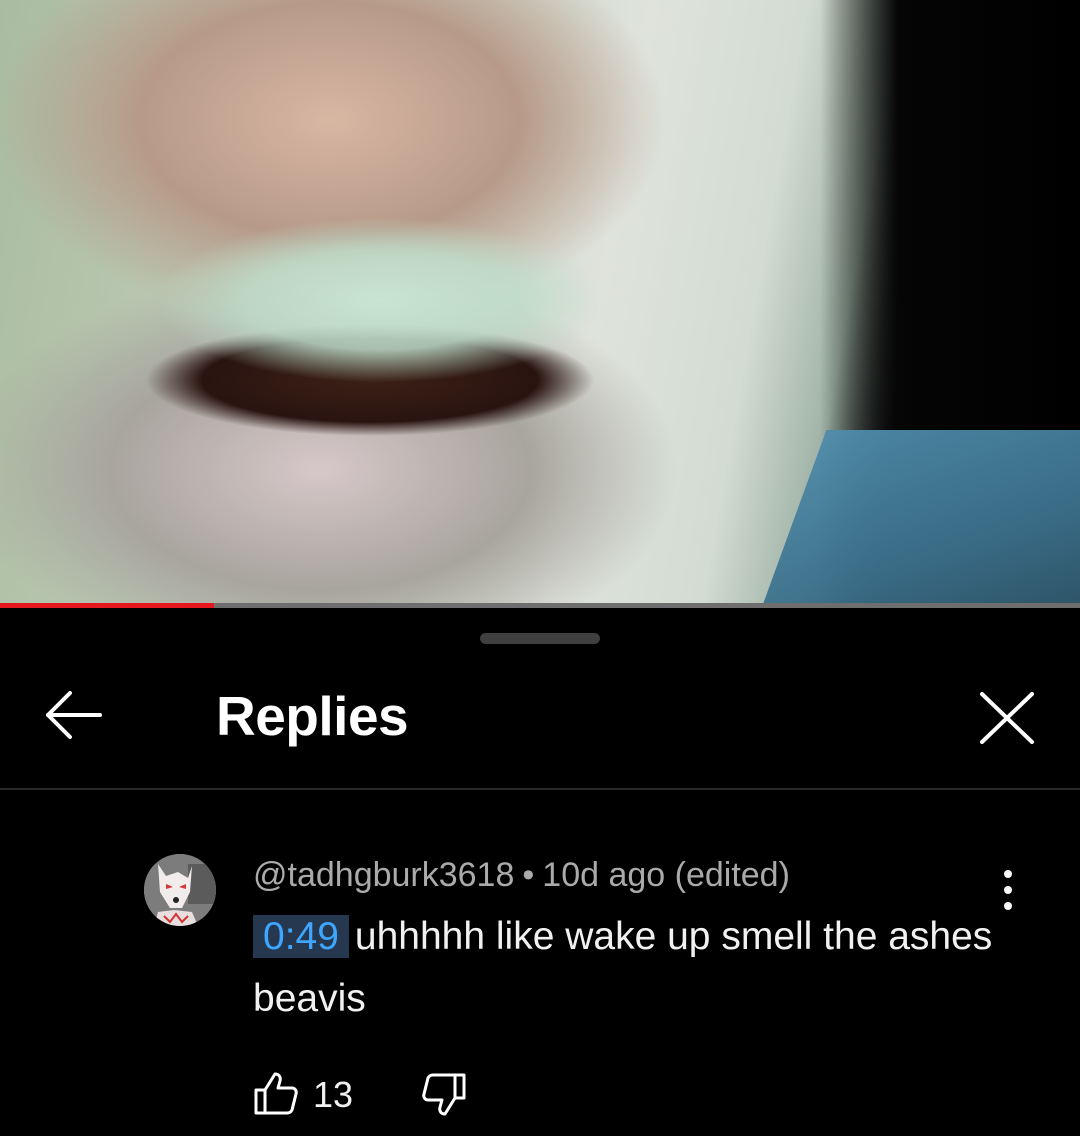  What do you see at coordinates (916, 519) in the screenshot?
I see `video-frame-blue-object` at bounding box center [916, 519].